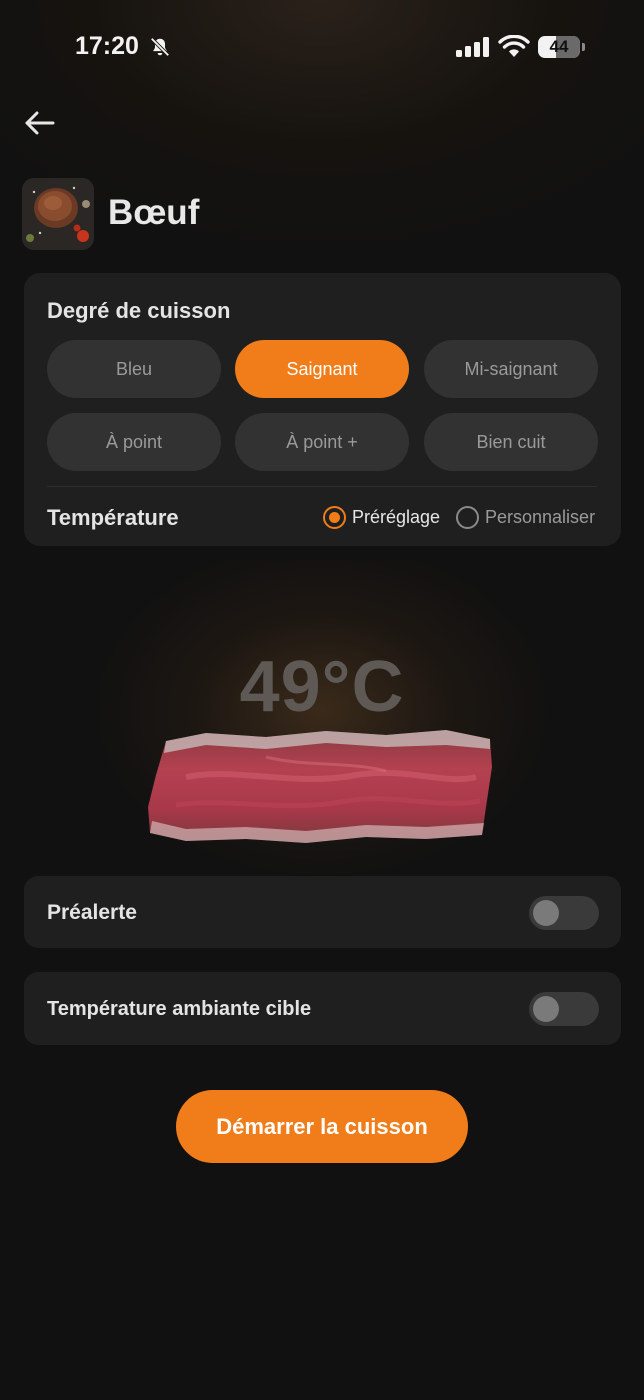 The width and height of the screenshot is (644, 1400). What do you see at coordinates (322, 687) in the screenshot?
I see `target-temperature: 49°C` at bounding box center [322, 687].